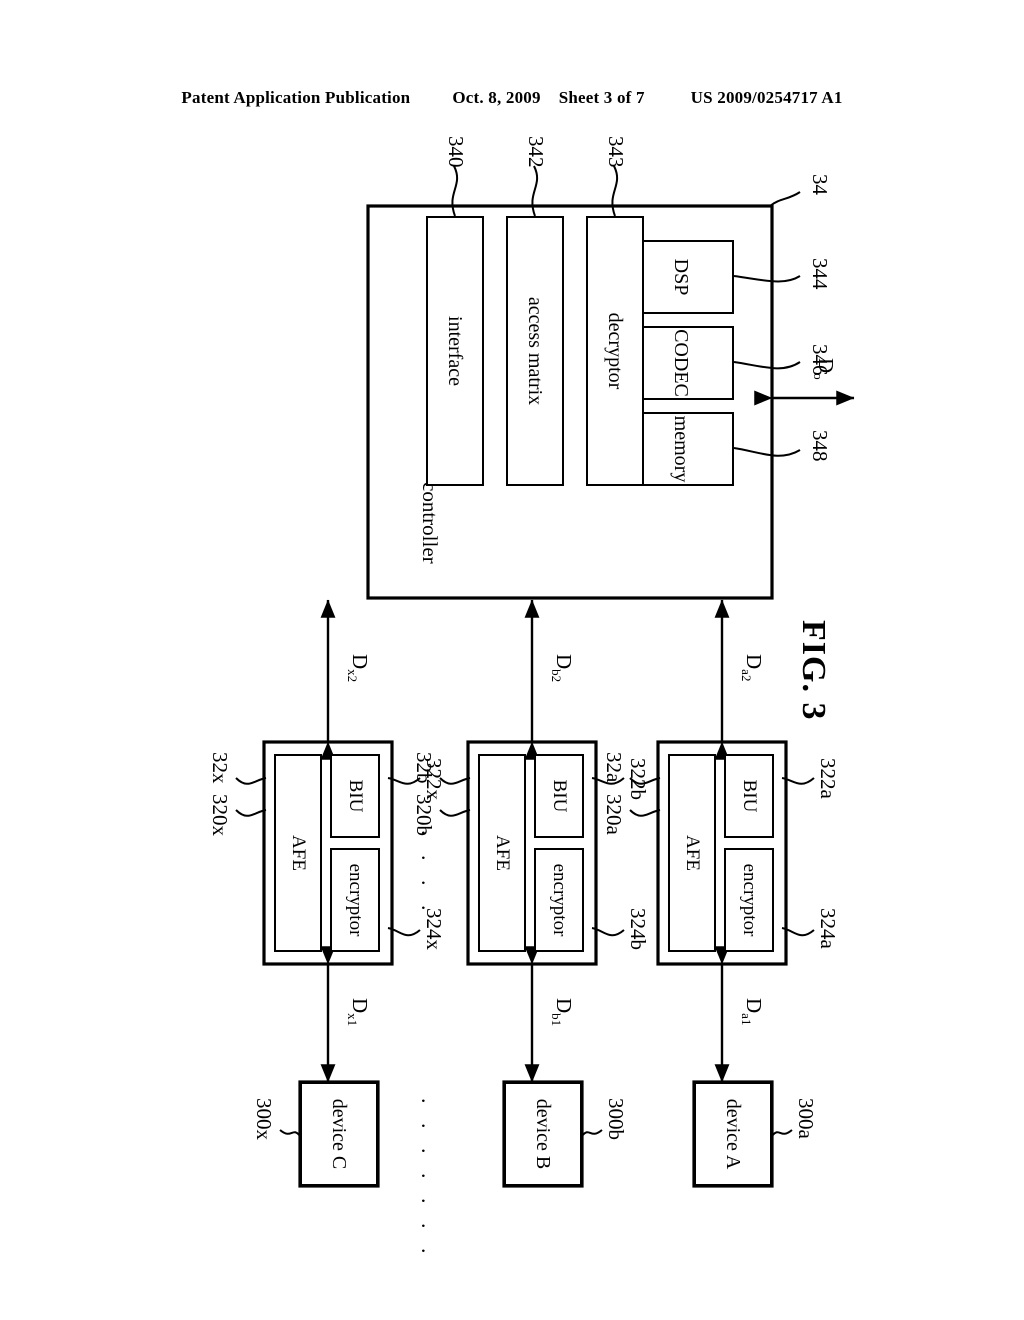 The image size is (1024, 1320). I want to click on module-a-afe-label: AFE, so click(692, 853).